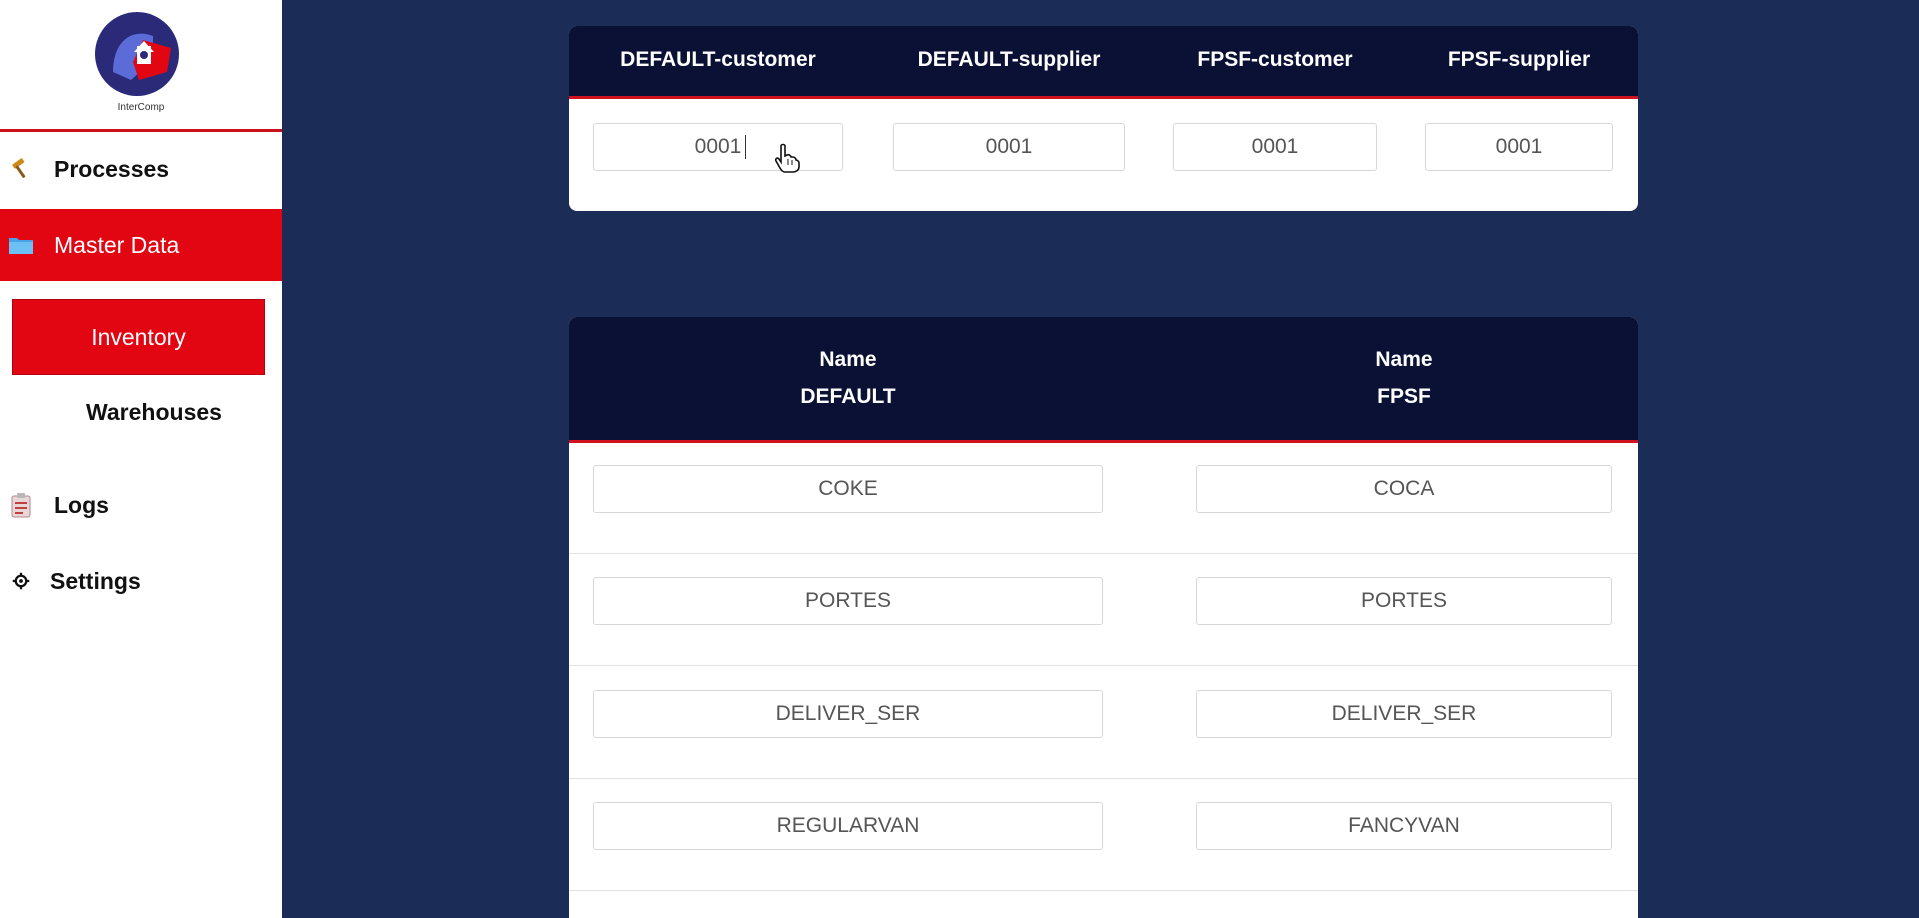 The height and width of the screenshot is (918, 1919). I want to click on name-fpsf-input: COCA, so click(1404, 489).